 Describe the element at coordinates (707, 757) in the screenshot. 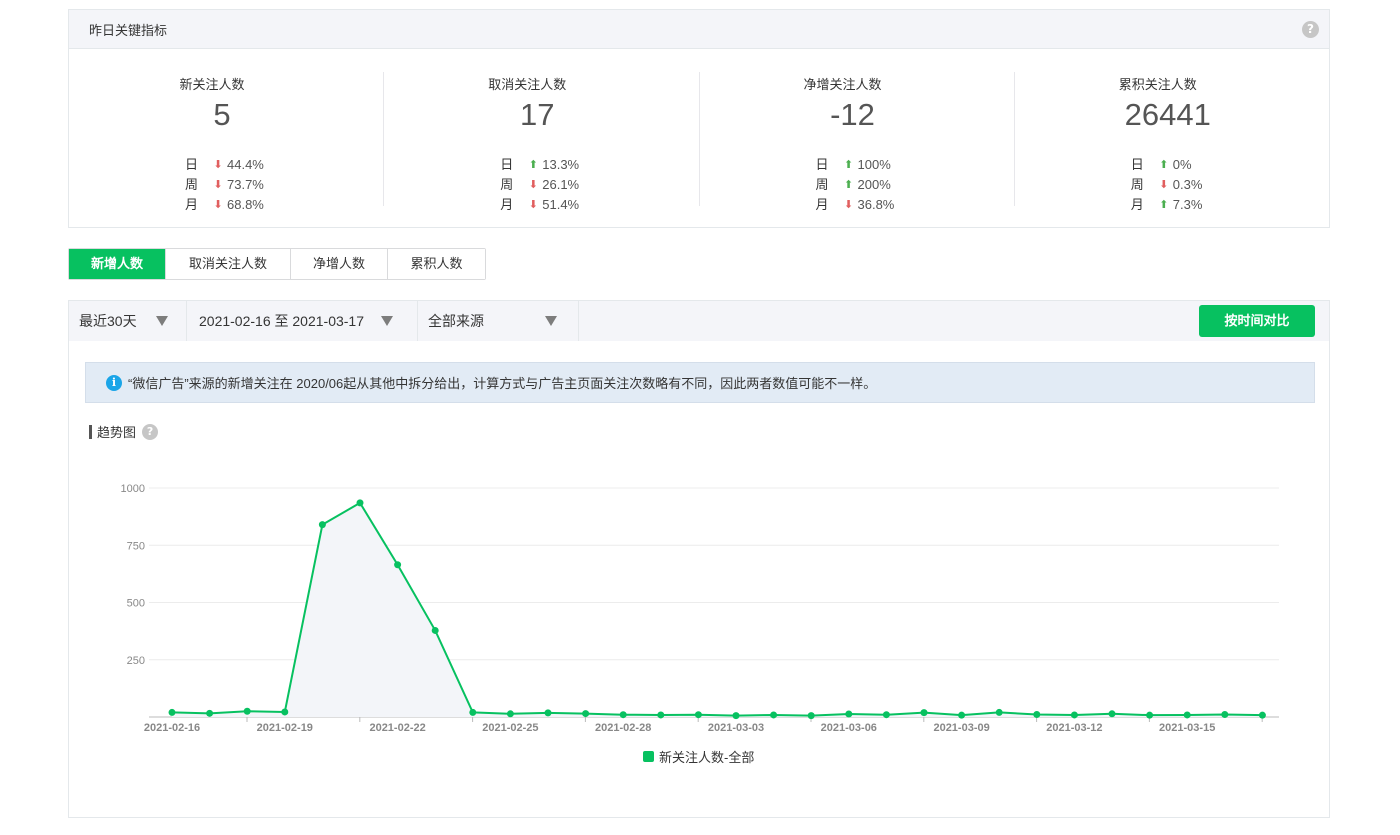

I see `legend-label: 新关注人数-全部` at that location.